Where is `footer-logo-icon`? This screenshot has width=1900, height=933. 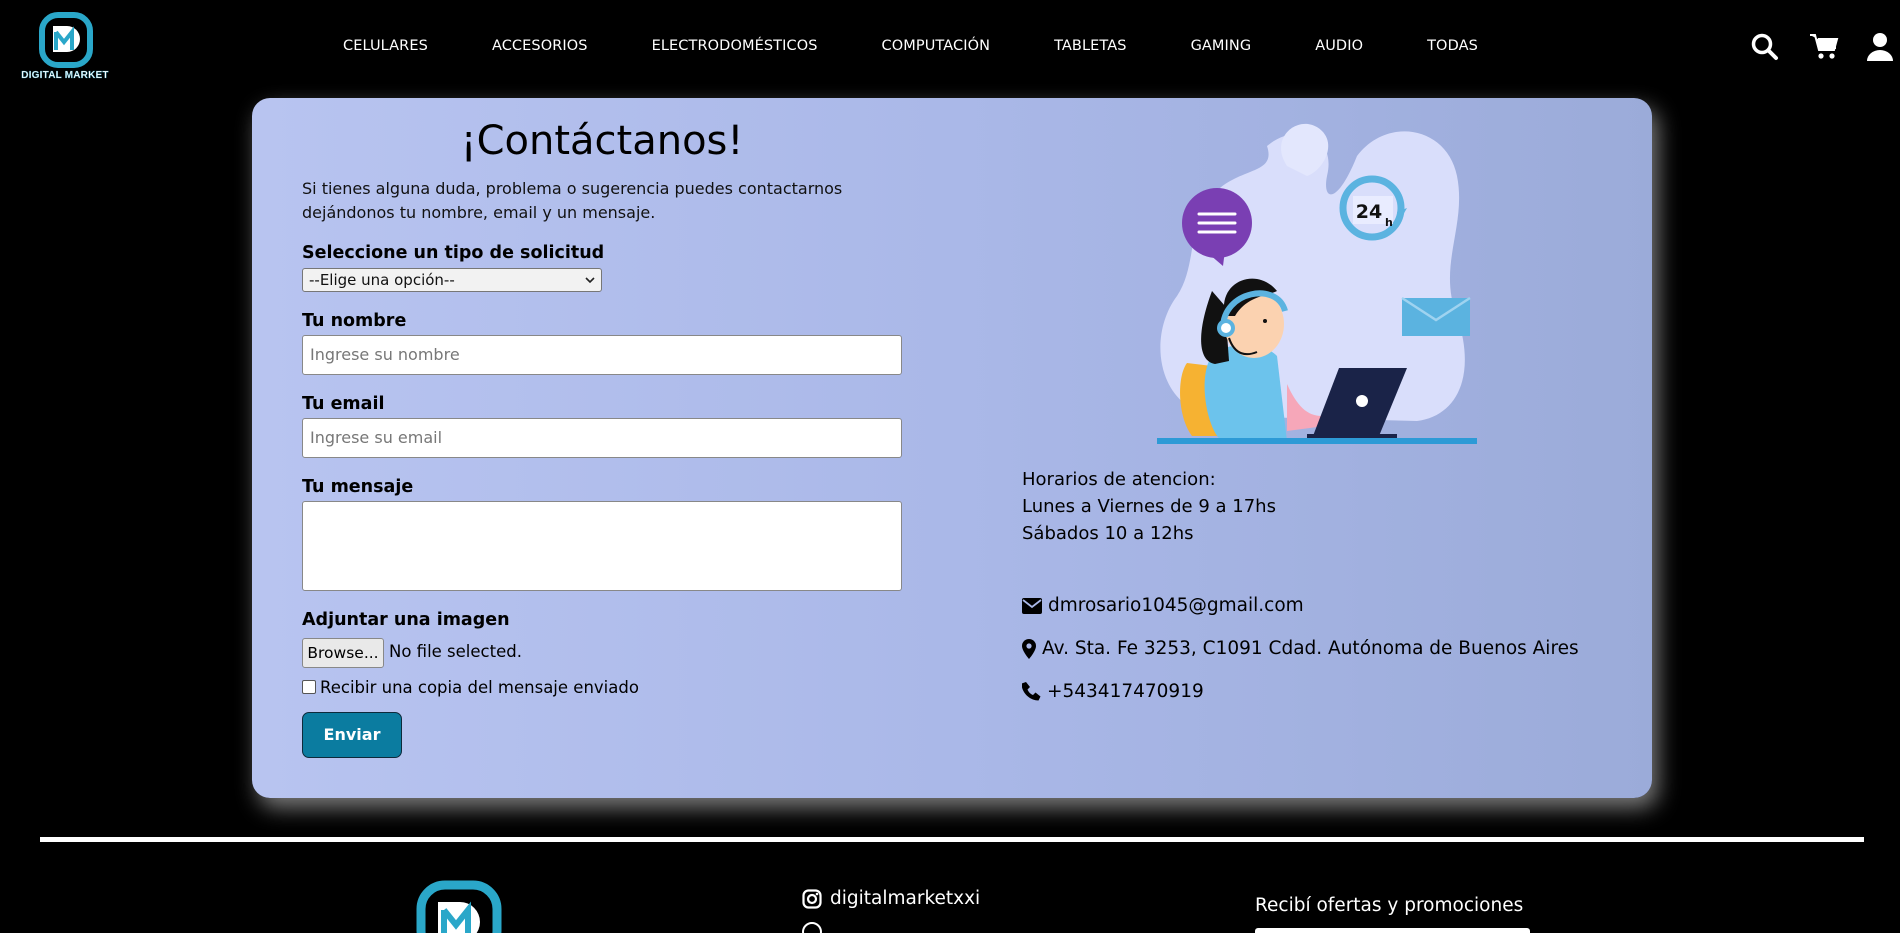 footer-logo-icon is located at coordinates (459, 906).